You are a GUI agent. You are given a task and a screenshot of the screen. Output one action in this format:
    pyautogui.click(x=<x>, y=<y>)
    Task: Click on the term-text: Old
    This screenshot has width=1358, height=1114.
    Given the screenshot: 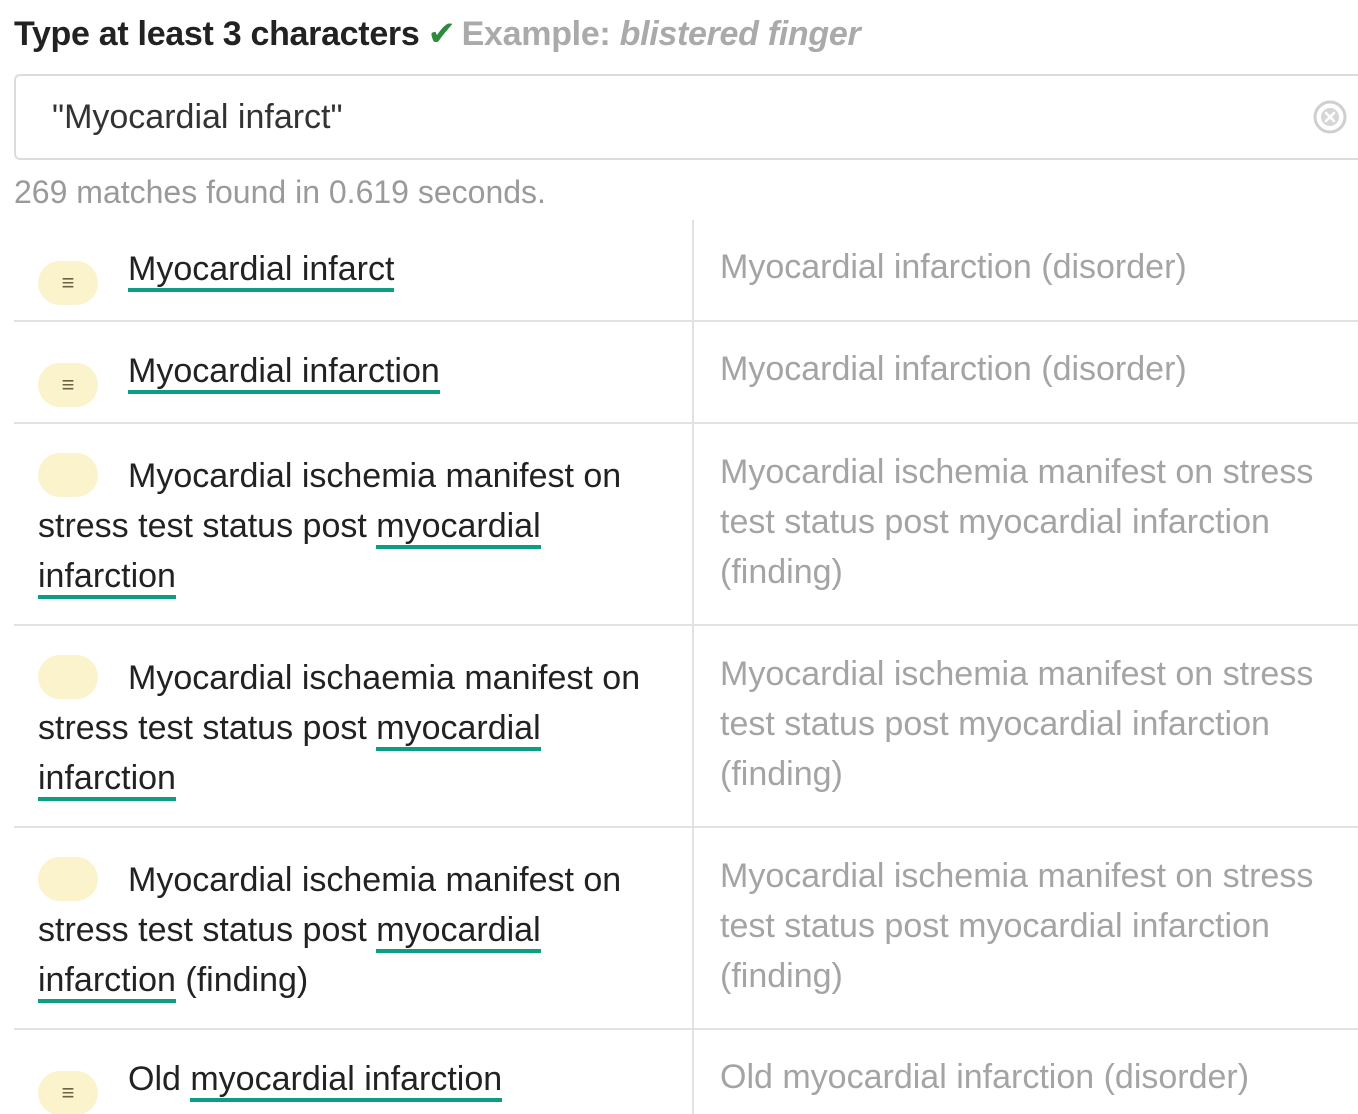 What is the action you would take?
    pyautogui.click(x=159, y=1079)
    